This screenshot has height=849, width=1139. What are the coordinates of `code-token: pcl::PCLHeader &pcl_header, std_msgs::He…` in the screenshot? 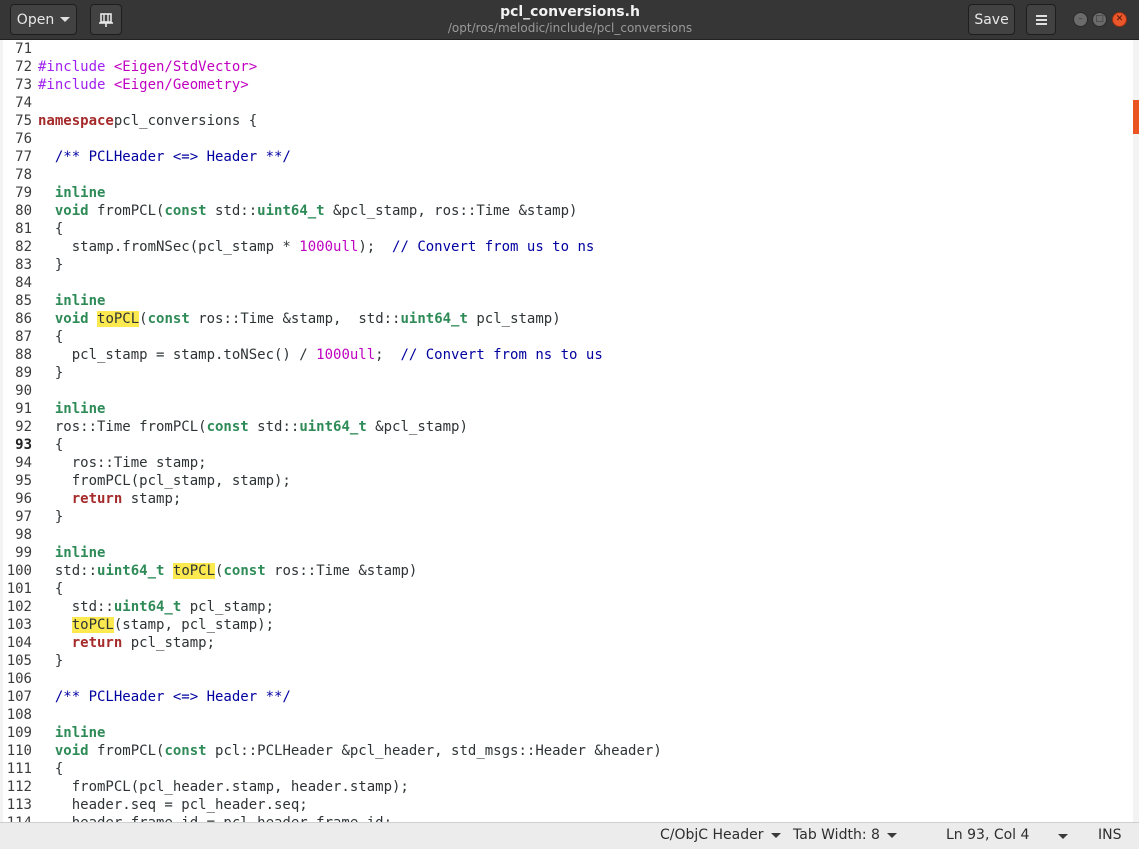 It's located at (434, 751).